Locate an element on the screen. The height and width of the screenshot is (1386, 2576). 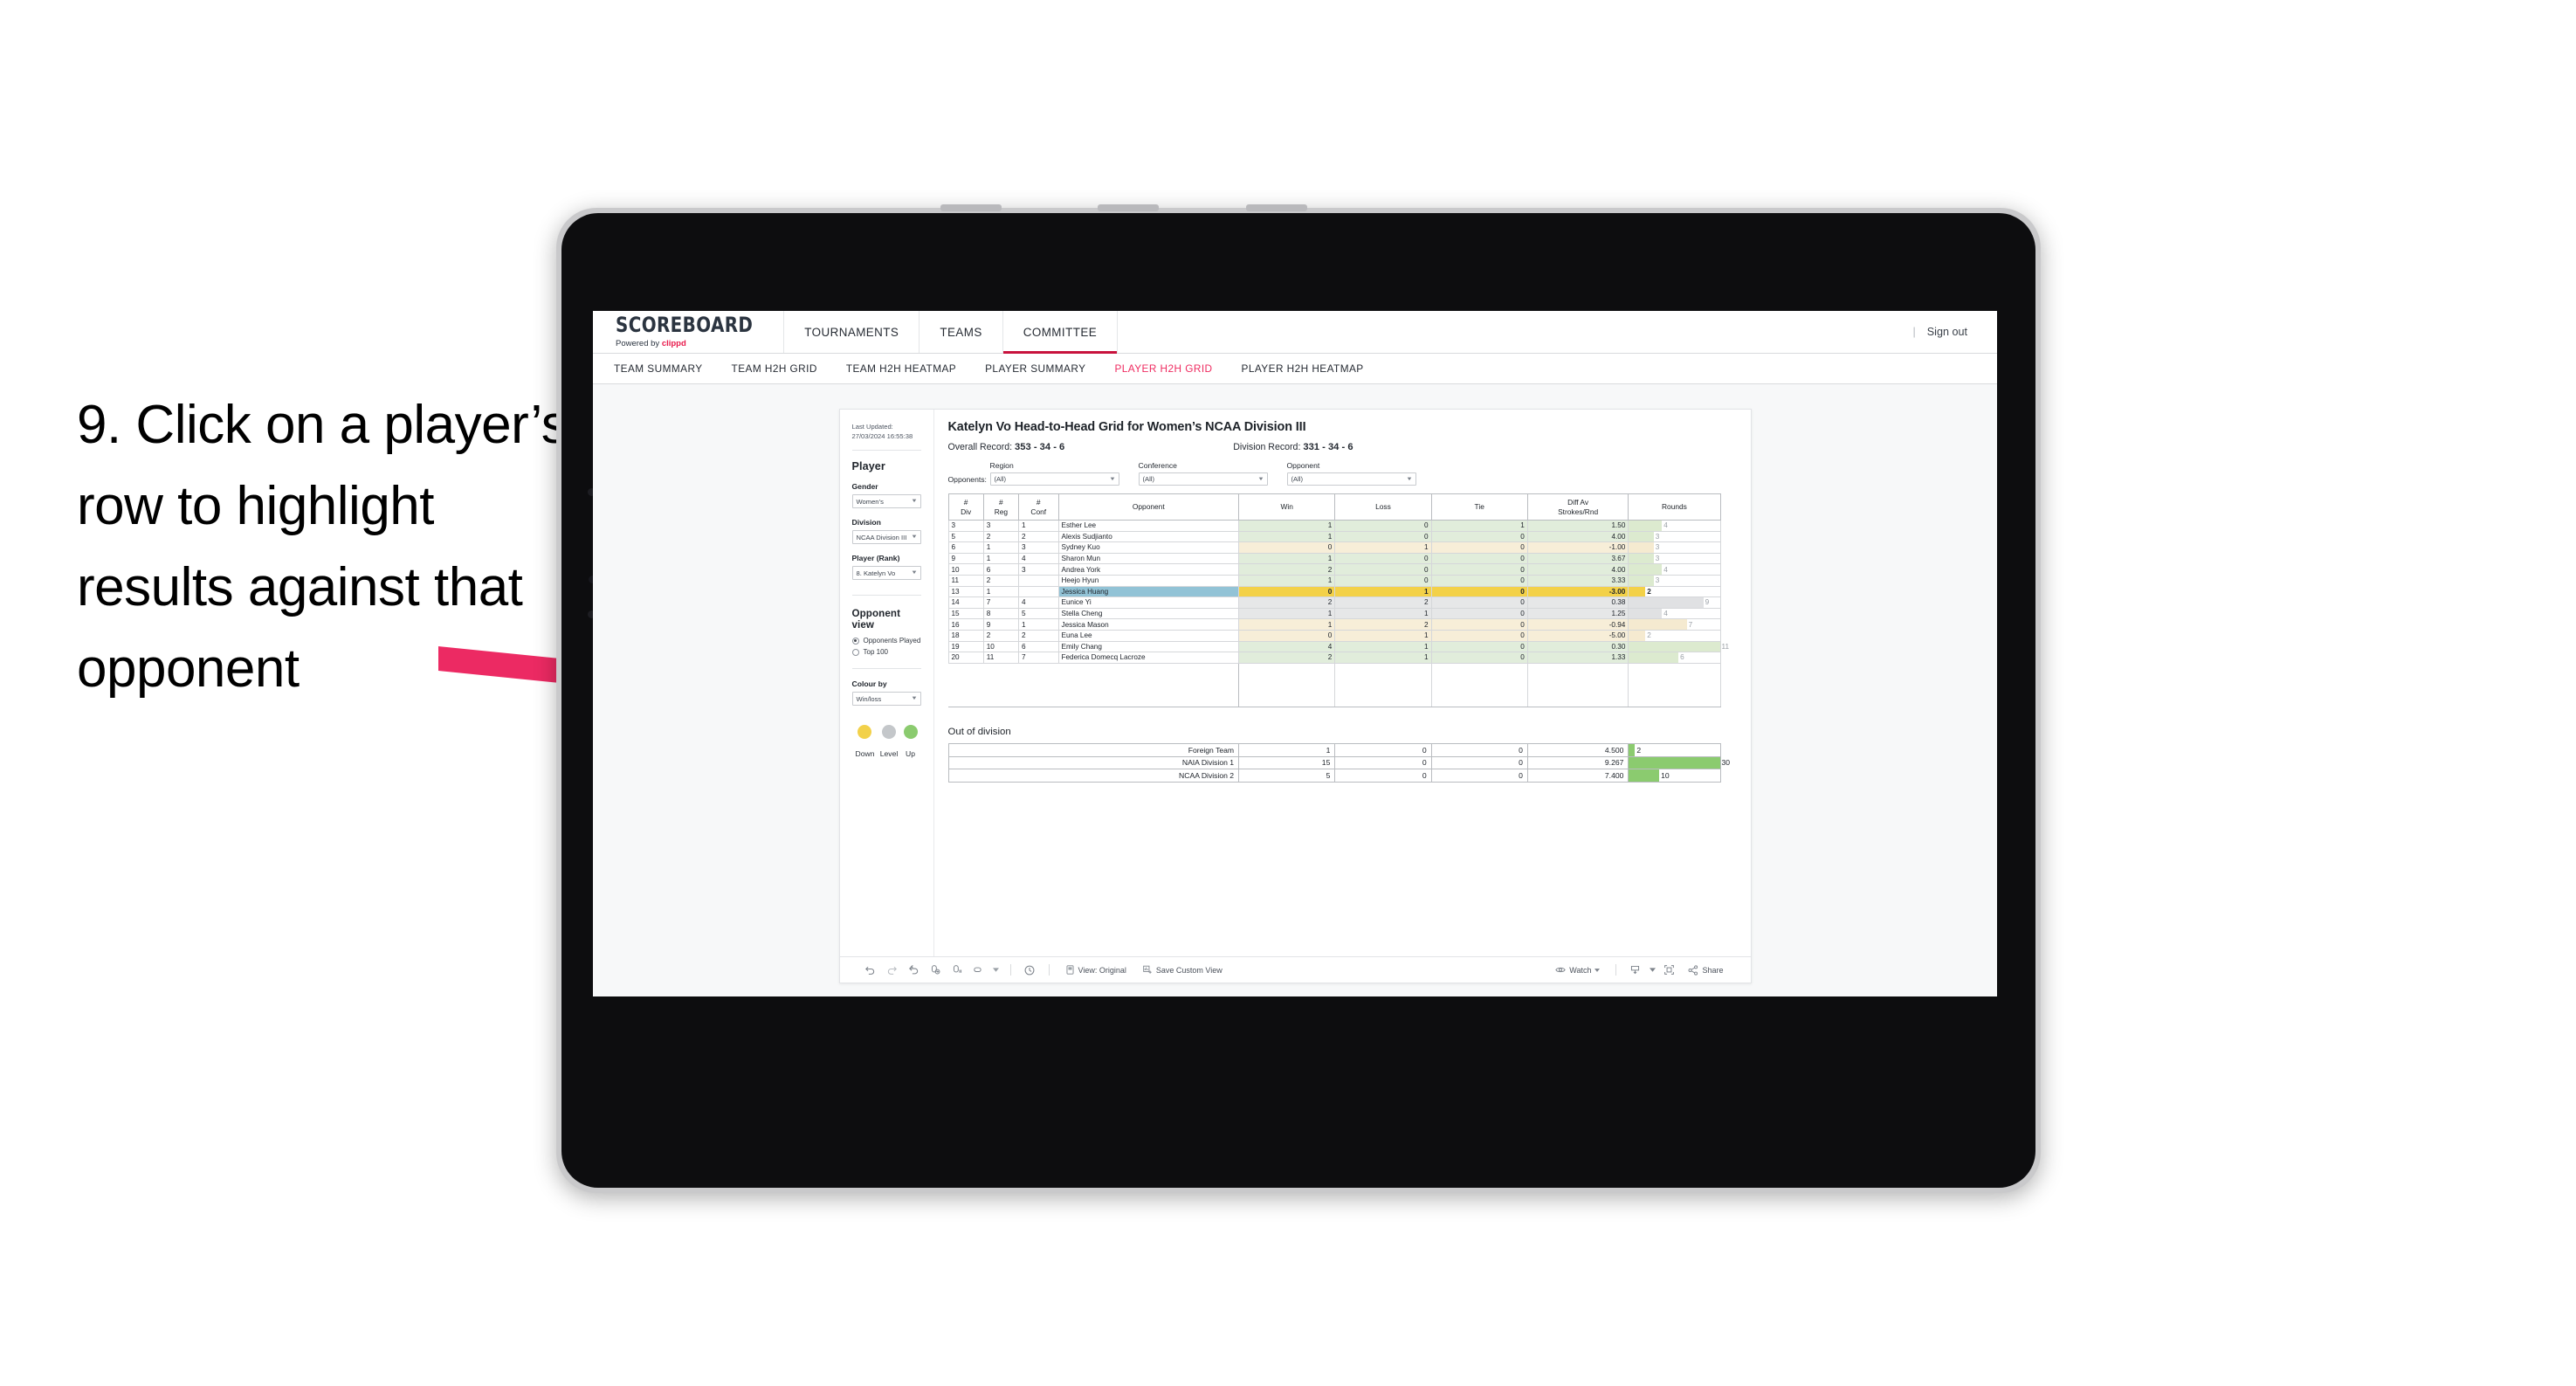
save-custom-view-button: Save Custom View is located at coordinates (1182, 970).